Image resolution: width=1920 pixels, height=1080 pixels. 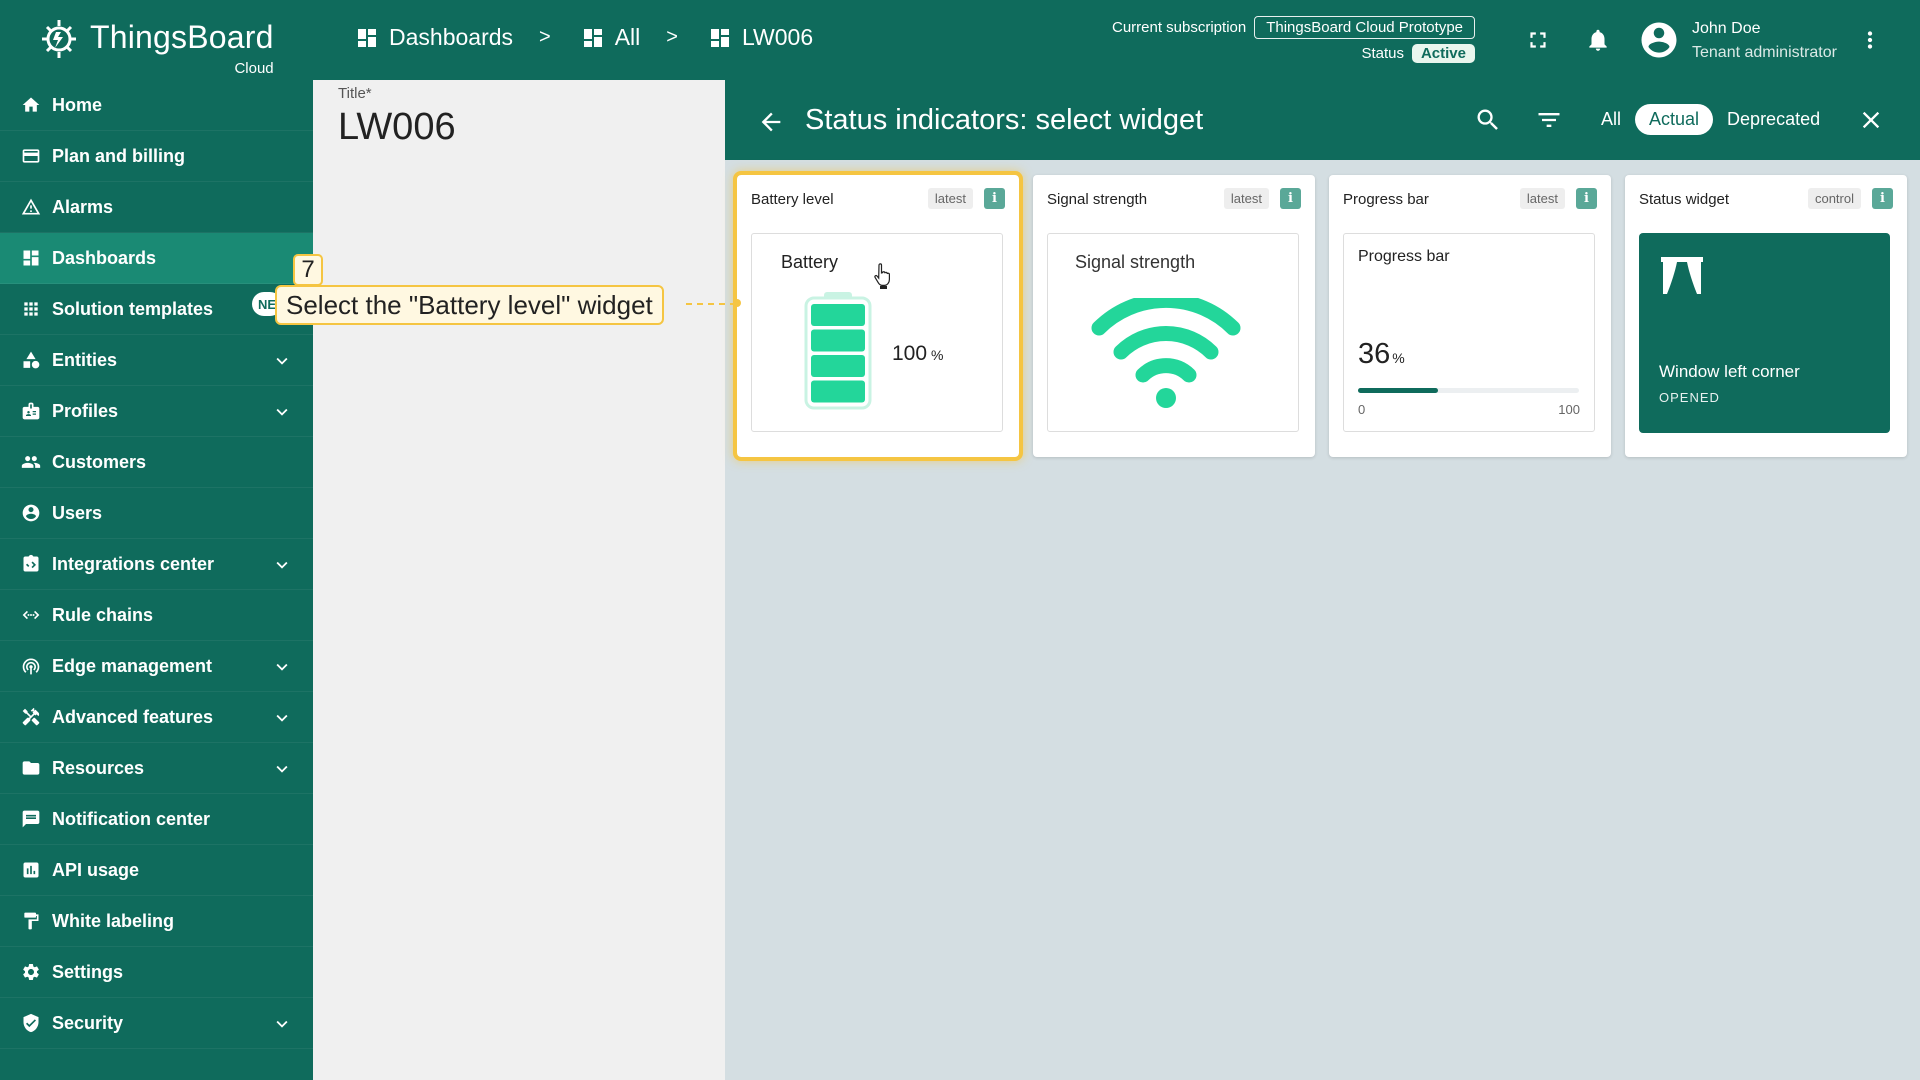 What do you see at coordinates (254, 68) in the screenshot?
I see `logo-subtitle: Cloud` at bounding box center [254, 68].